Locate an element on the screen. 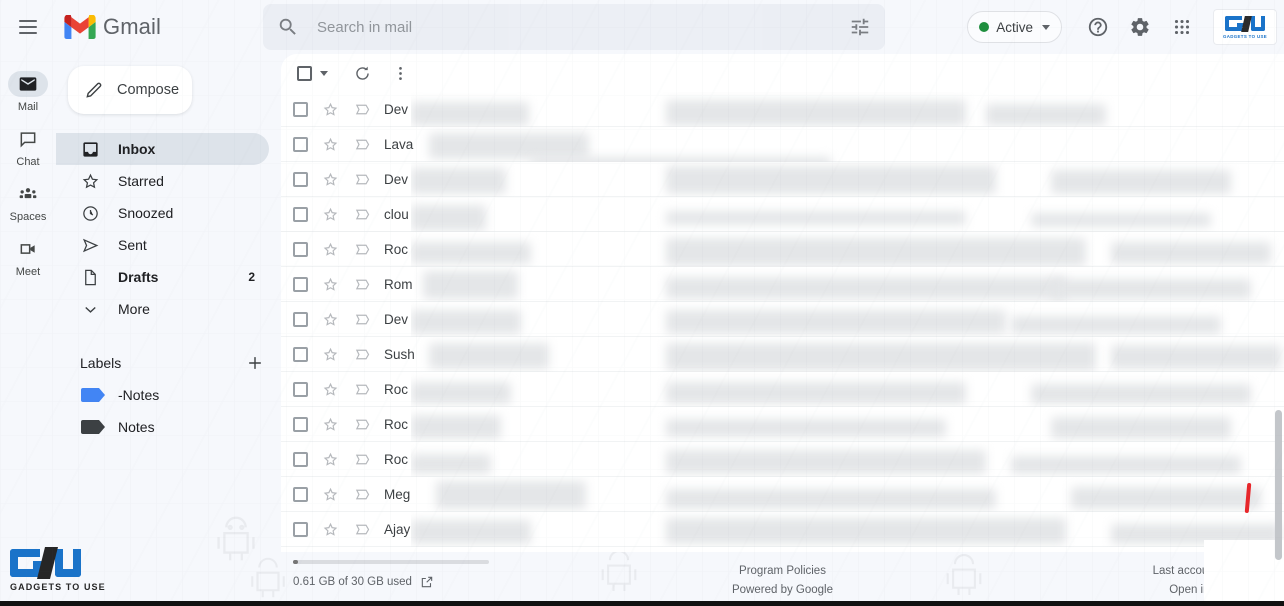 Image resolution: width=1284 pixels, height=606 pixels. powered-by-google-link: Powered by Google is located at coordinates (782, 590).